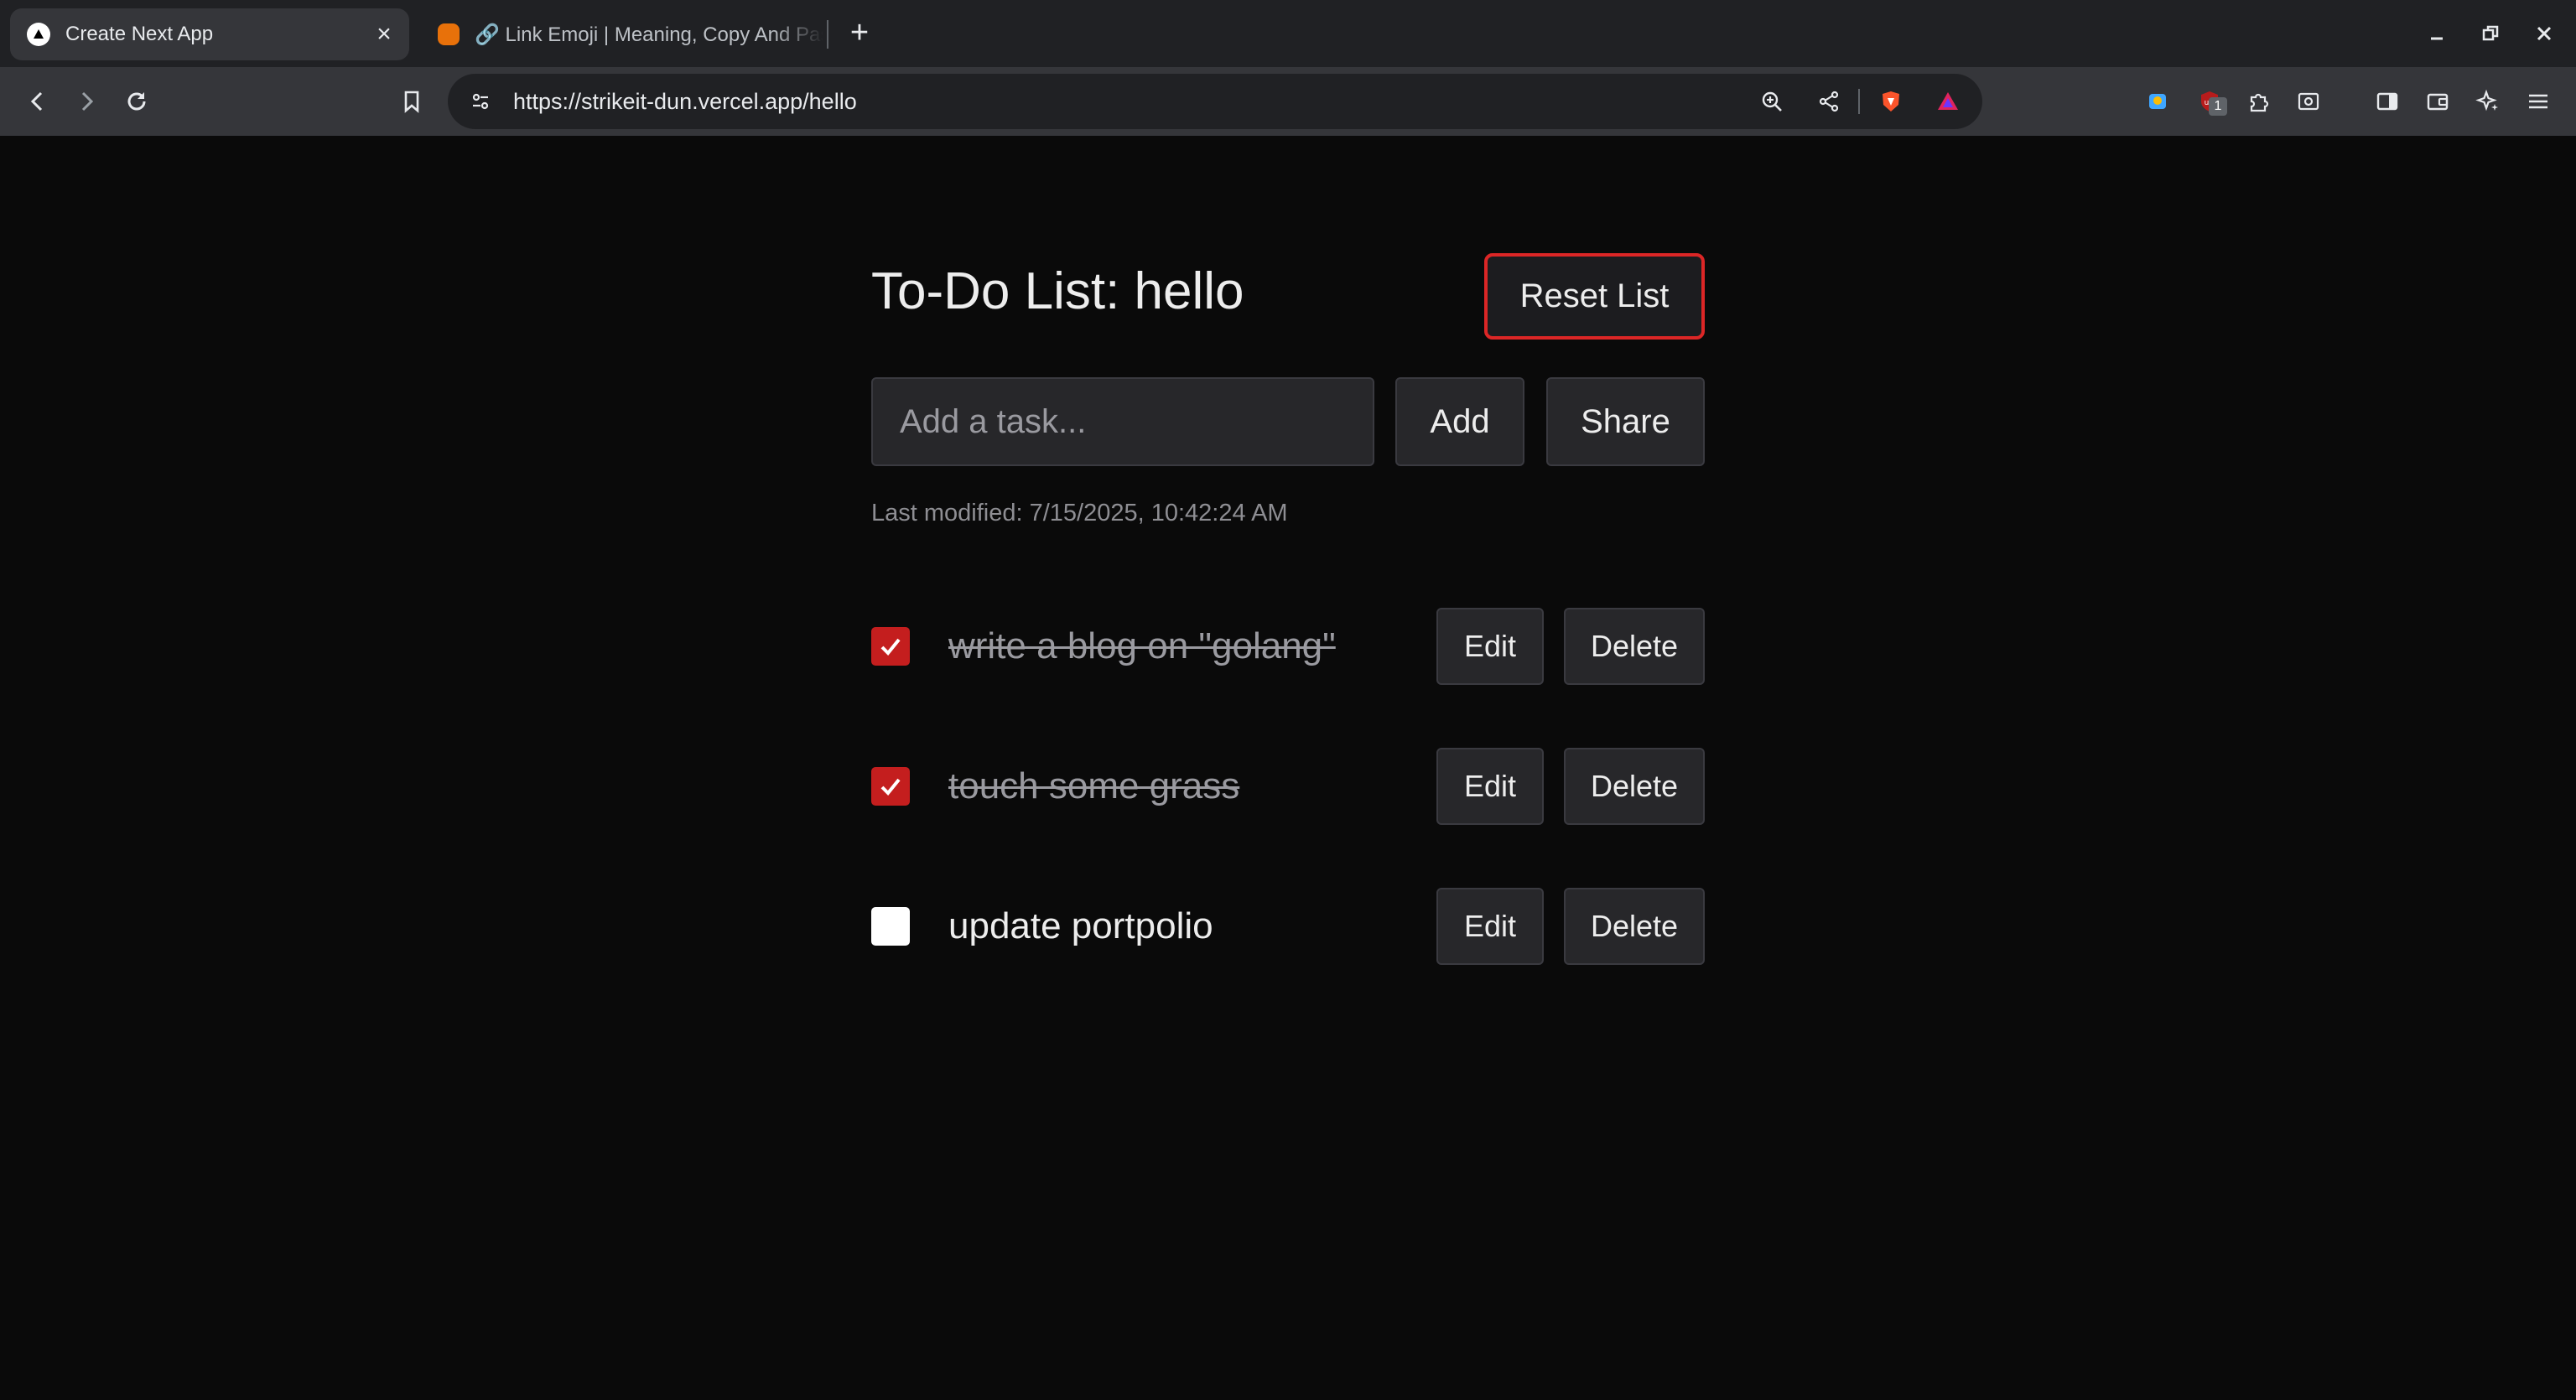 The width and height of the screenshot is (2576, 1400). Describe the element at coordinates (2438, 101) in the screenshot. I see `wallet-icon` at that location.